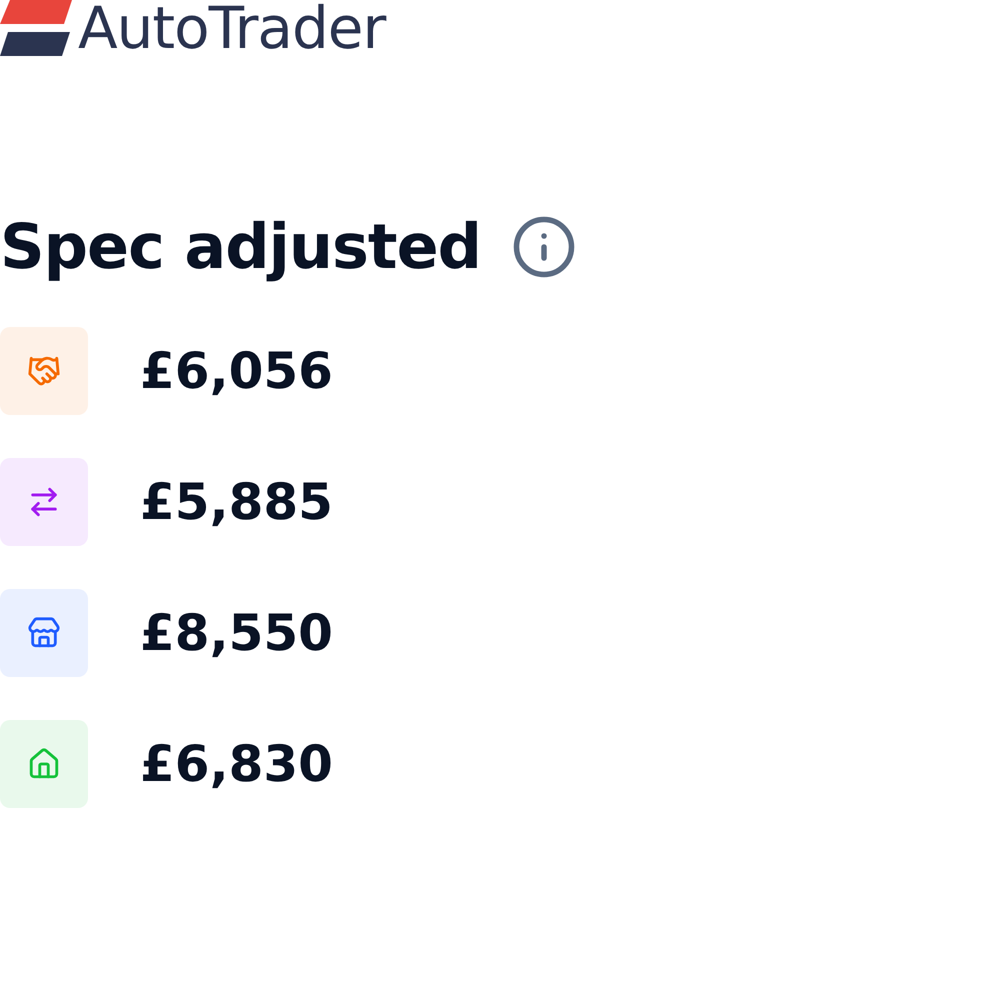 The width and height of the screenshot is (1000, 1000). What do you see at coordinates (236, 633) in the screenshot?
I see `price-value: £8,550` at bounding box center [236, 633].